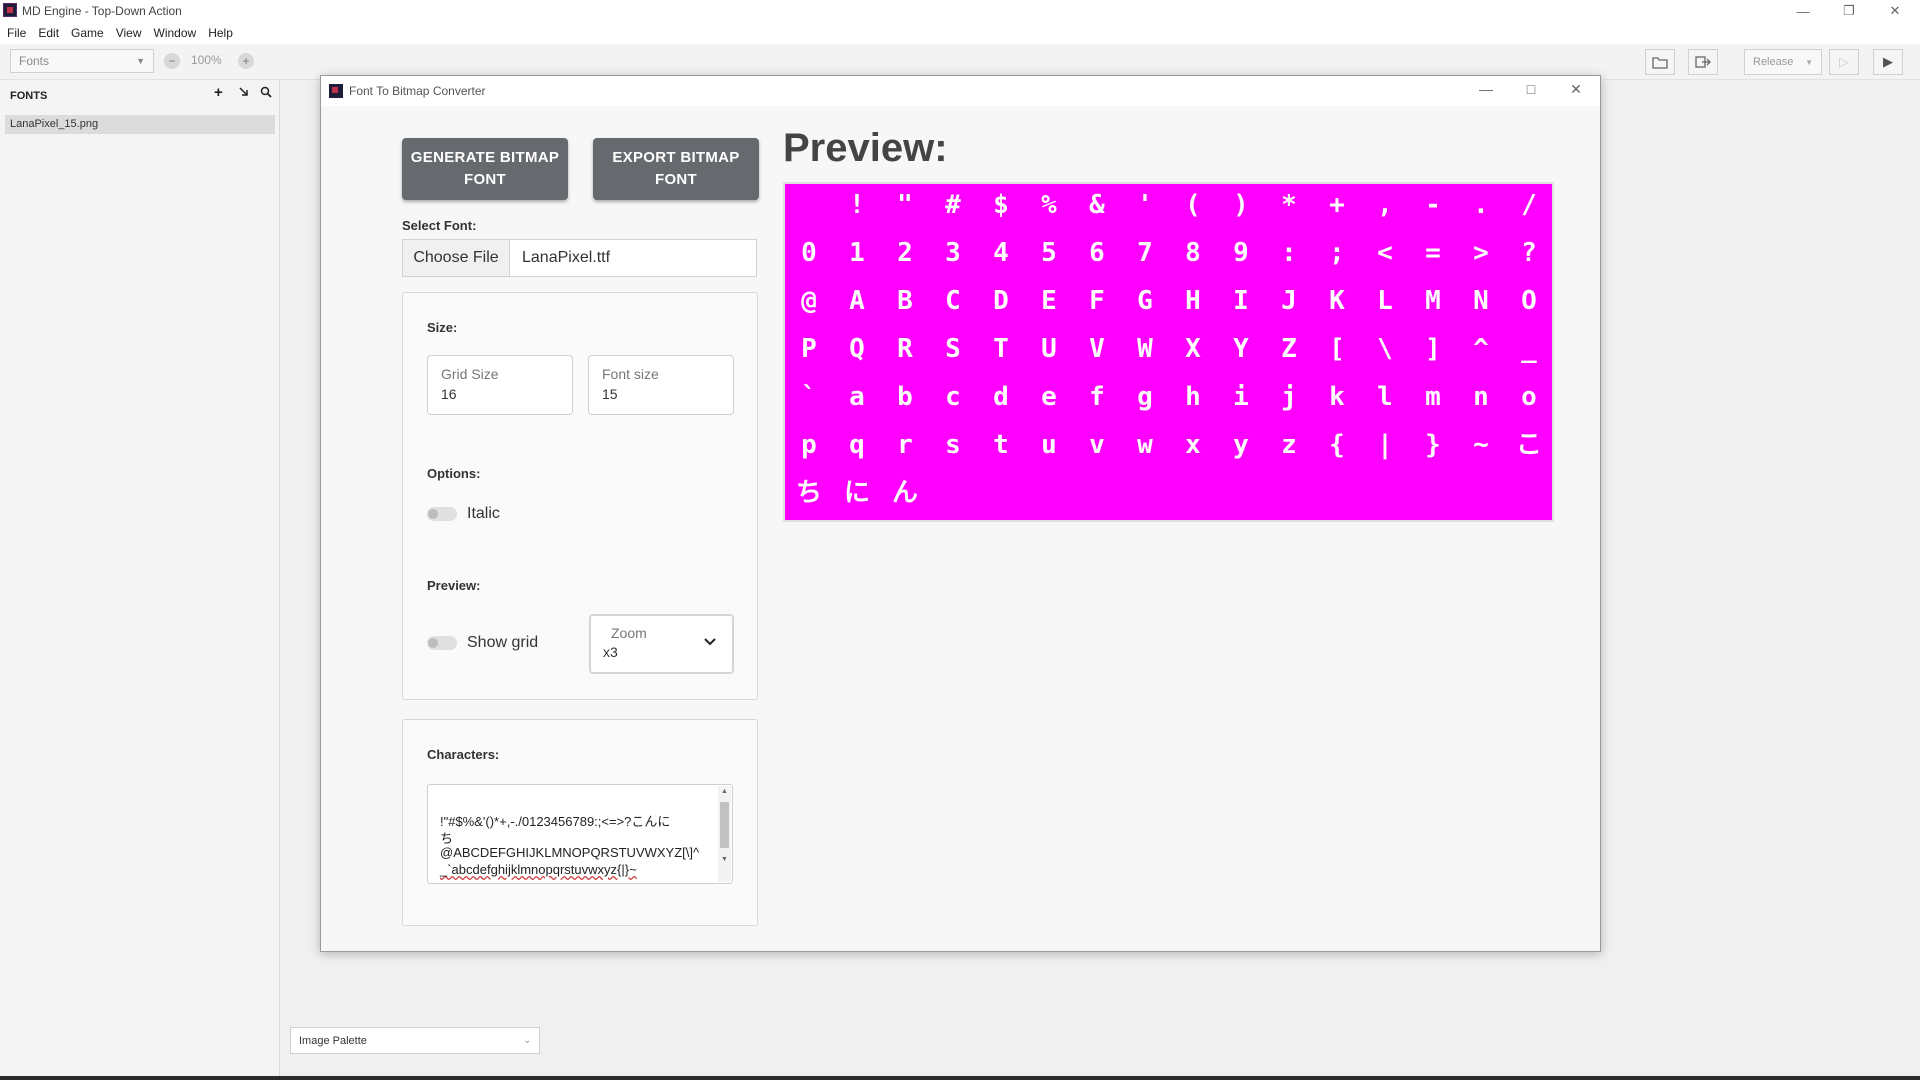  Describe the element at coordinates (82, 61) in the screenshot. I see `asset-type-select: Fonts ▼` at that location.